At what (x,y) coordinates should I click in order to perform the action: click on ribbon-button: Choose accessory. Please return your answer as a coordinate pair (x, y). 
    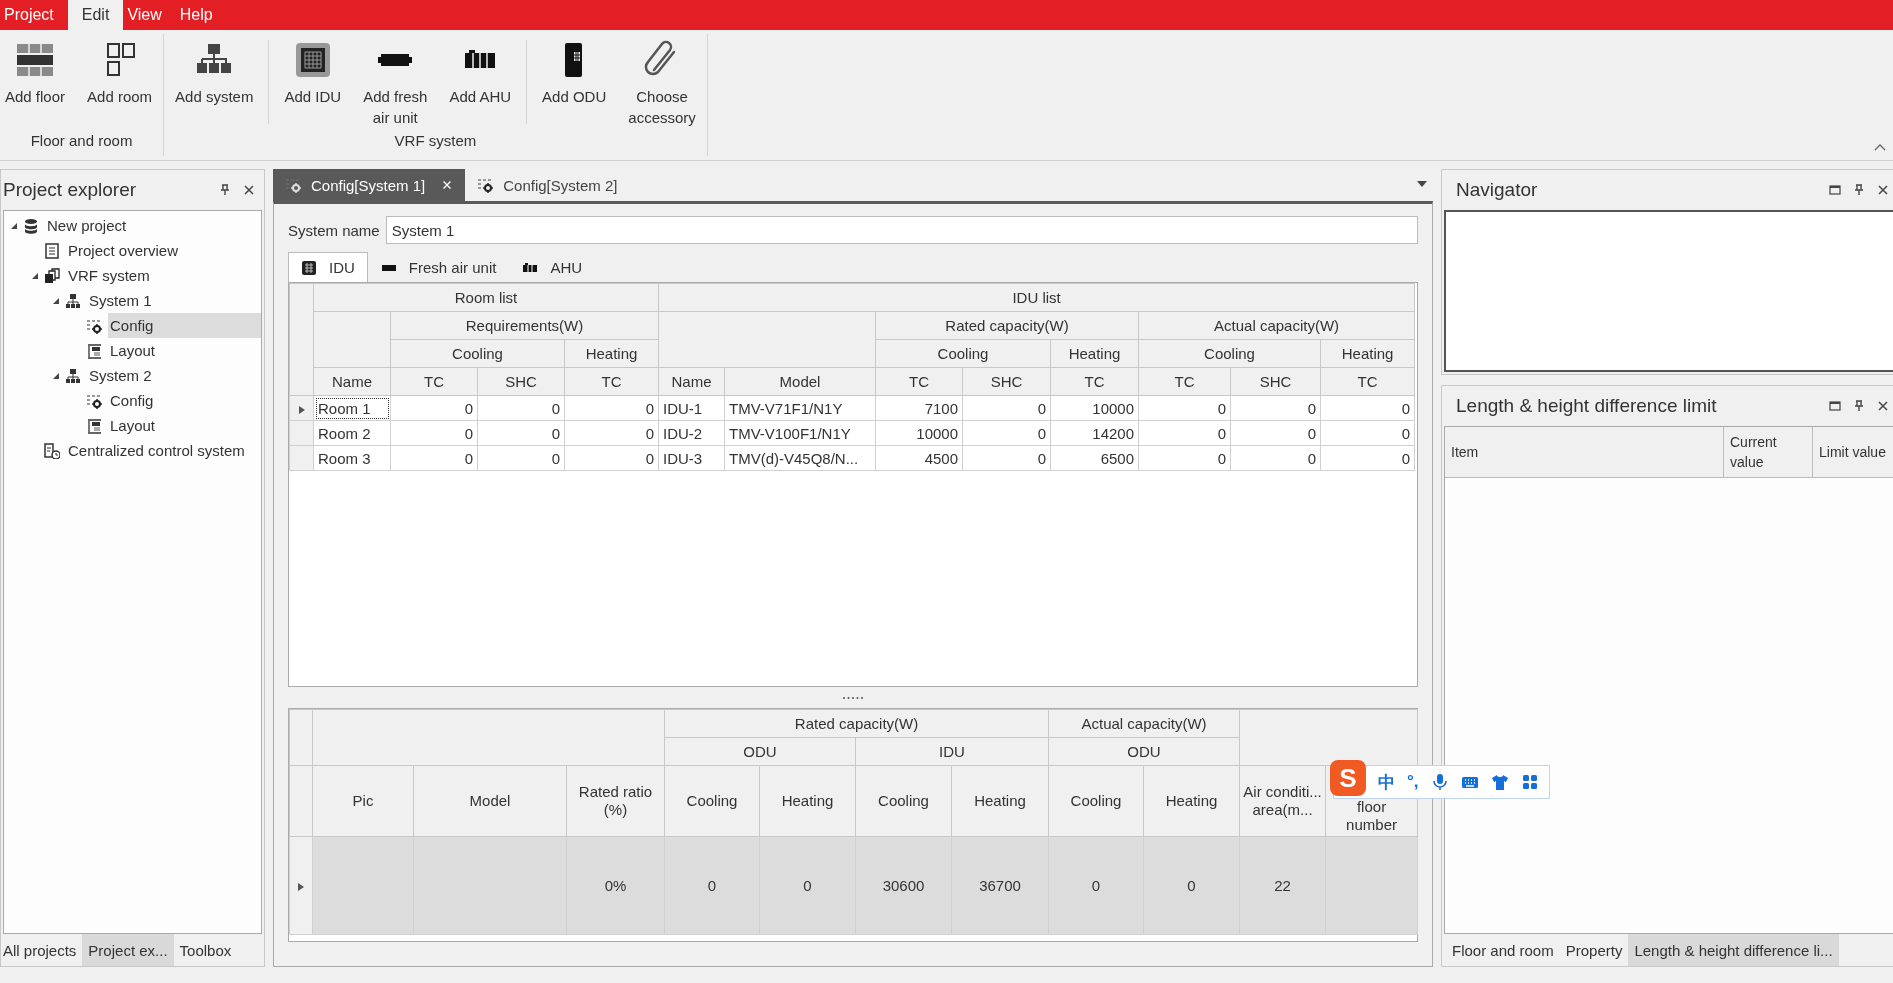
    Looking at the image, I should click on (662, 84).